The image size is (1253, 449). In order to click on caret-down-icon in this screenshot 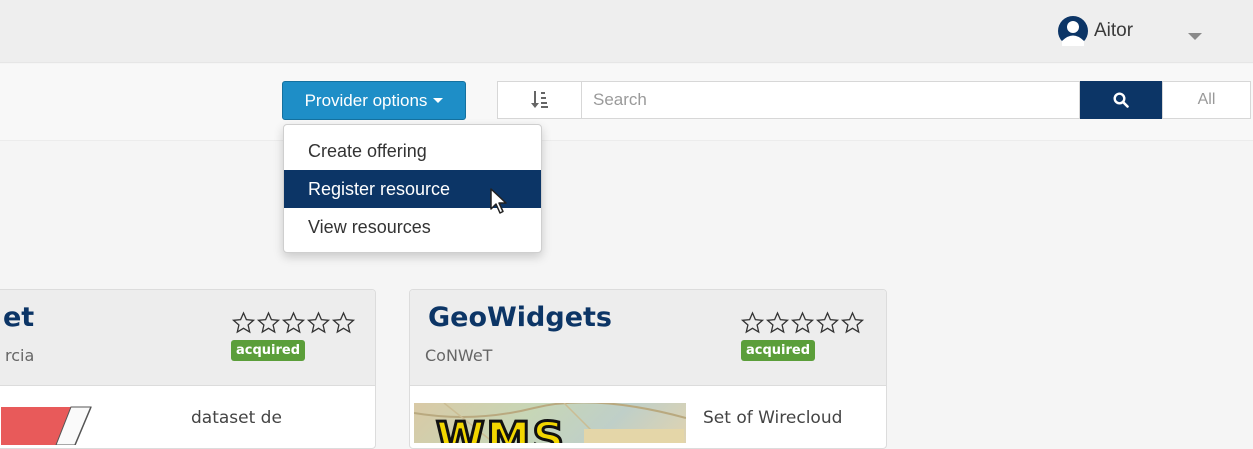, I will do `click(438, 100)`.